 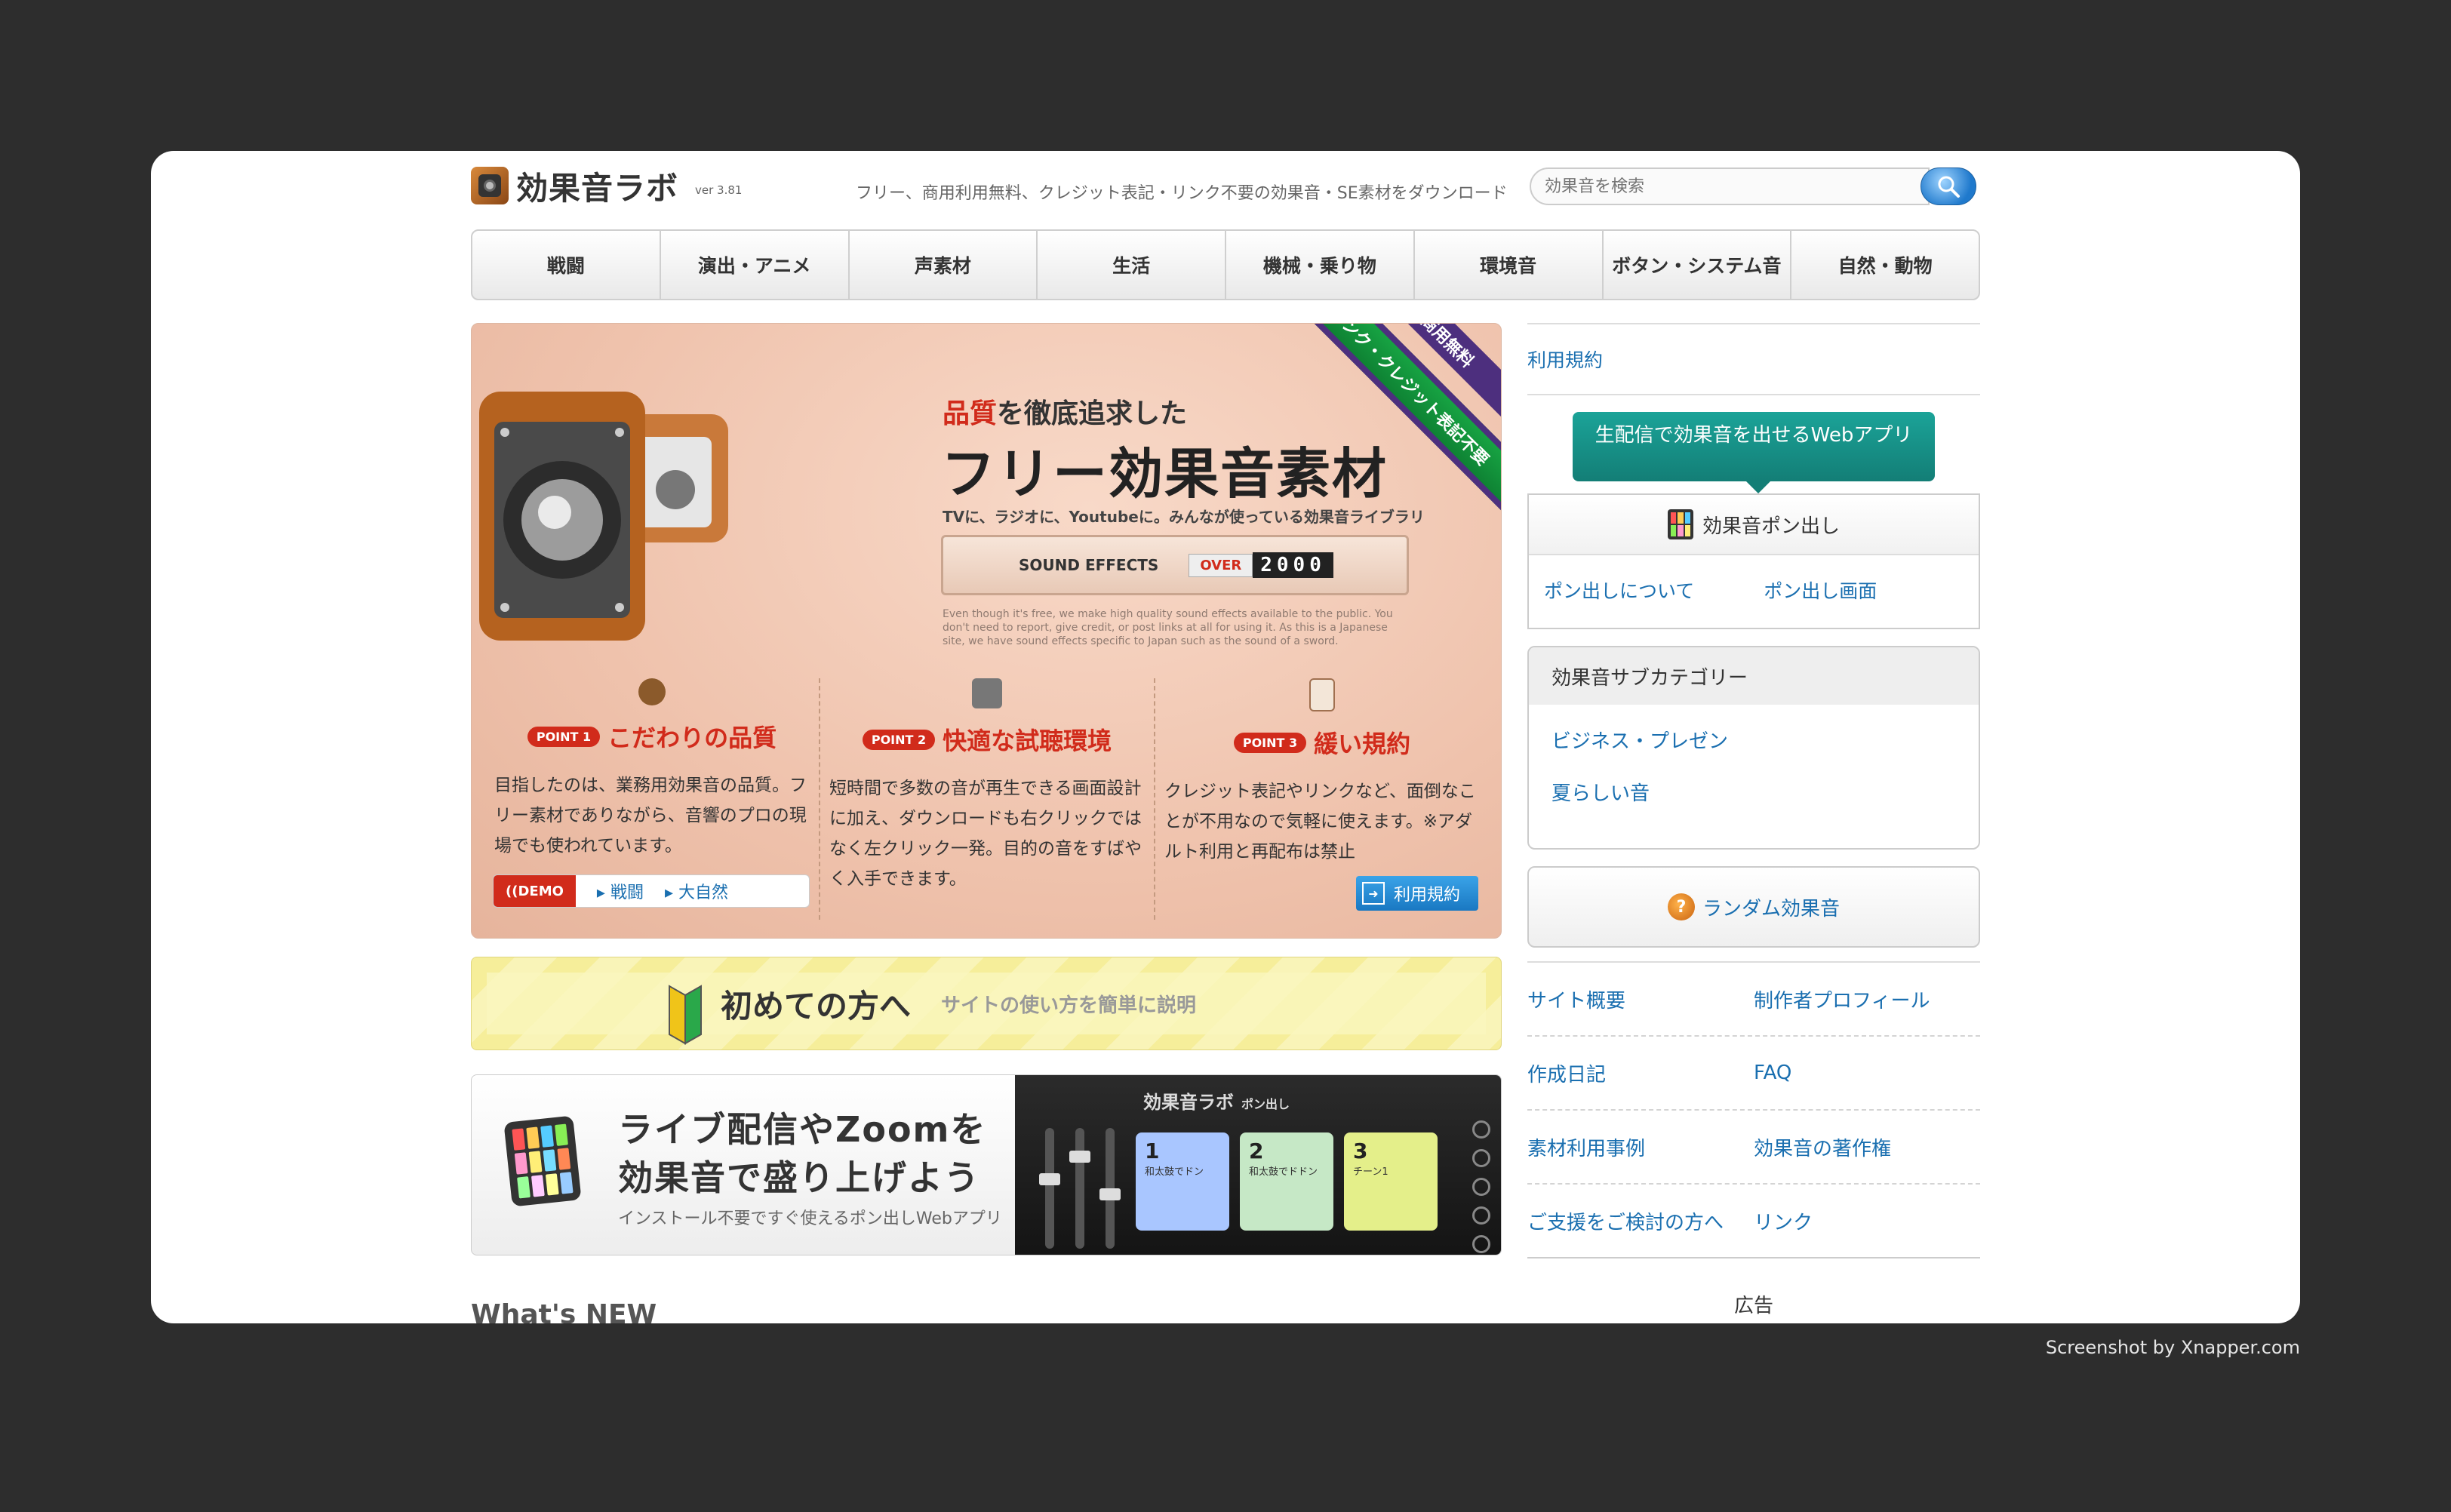 I want to click on random-sound-label: ランダム効果音, so click(x=1771, y=908).